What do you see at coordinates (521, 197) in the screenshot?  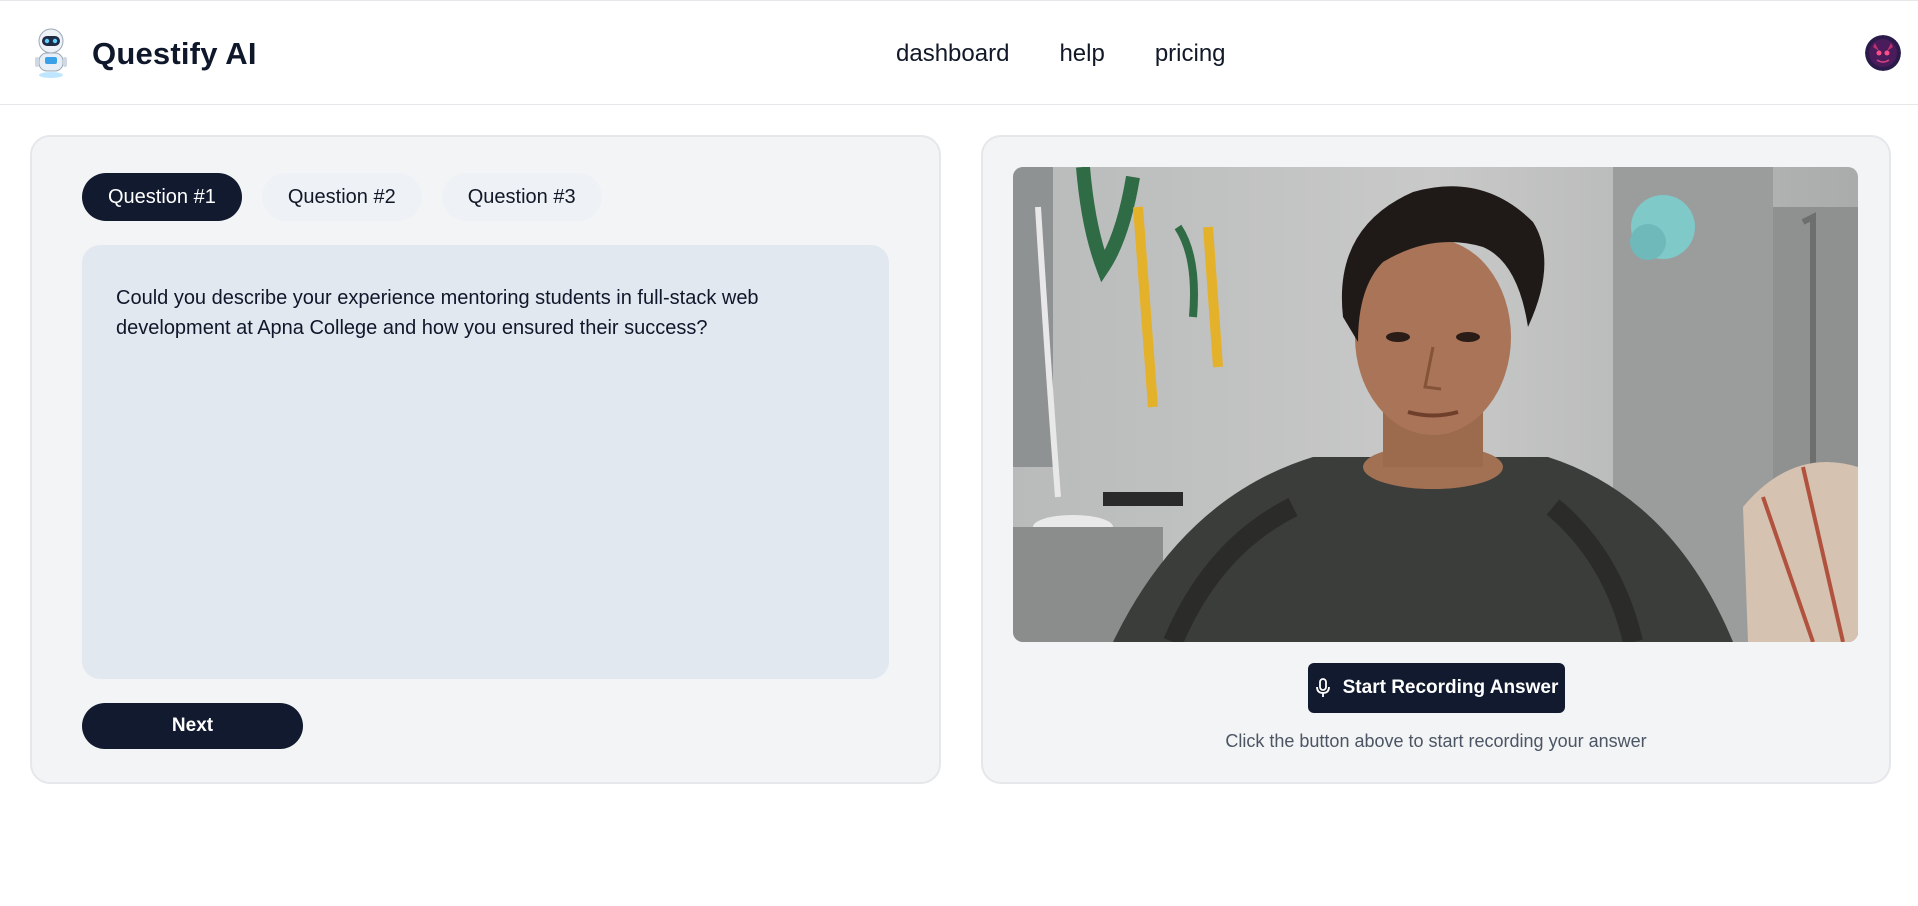 I see `tab-question-3: Question #3` at bounding box center [521, 197].